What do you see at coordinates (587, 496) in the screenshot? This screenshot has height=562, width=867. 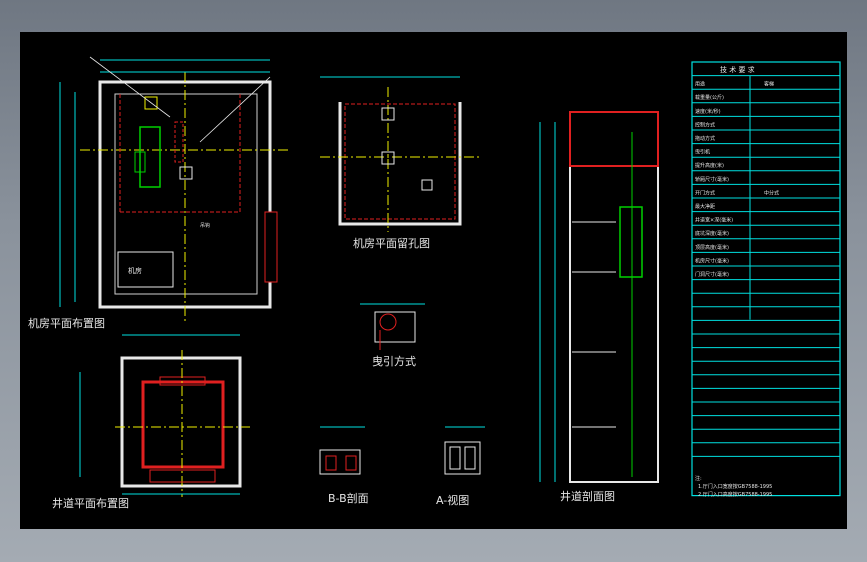 I see `title-shaft-section: 井道剖面图` at bounding box center [587, 496].